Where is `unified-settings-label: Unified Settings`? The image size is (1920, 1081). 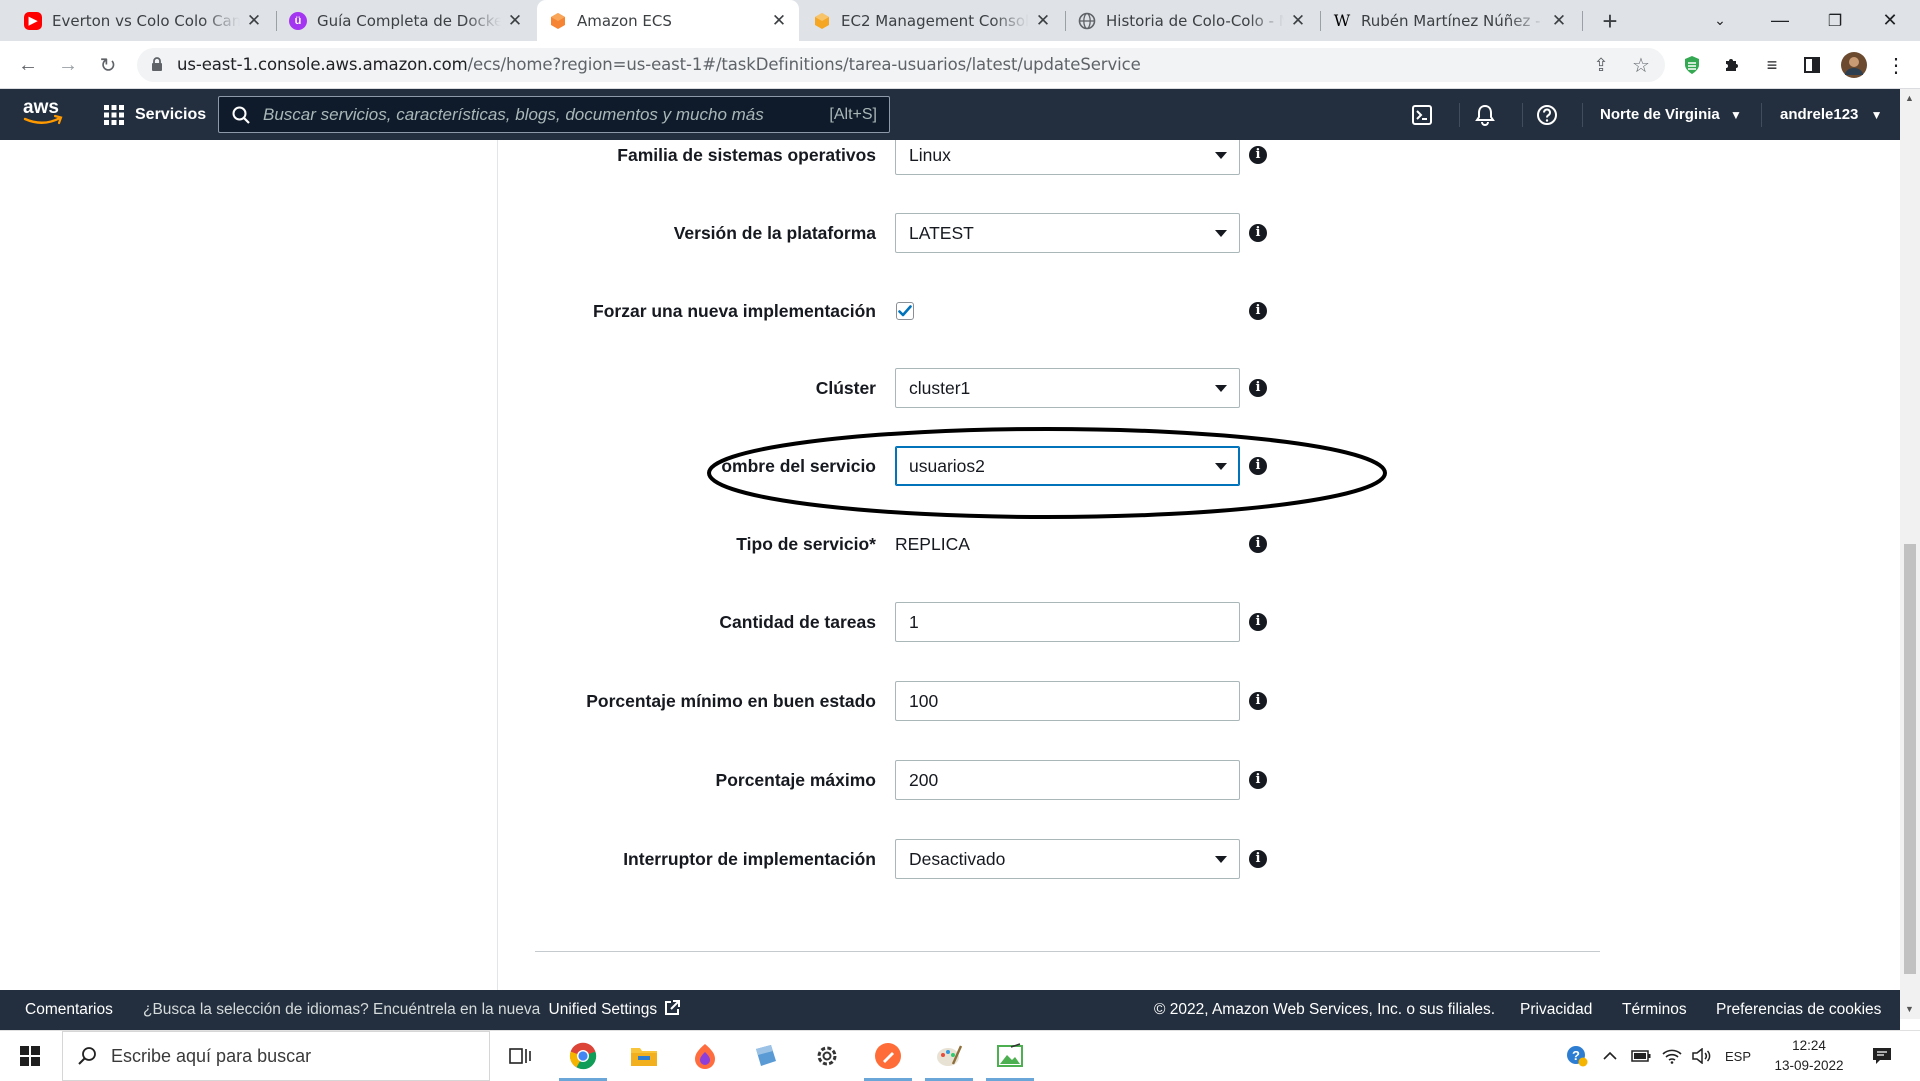 unified-settings-label: Unified Settings is located at coordinates (603, 1009).